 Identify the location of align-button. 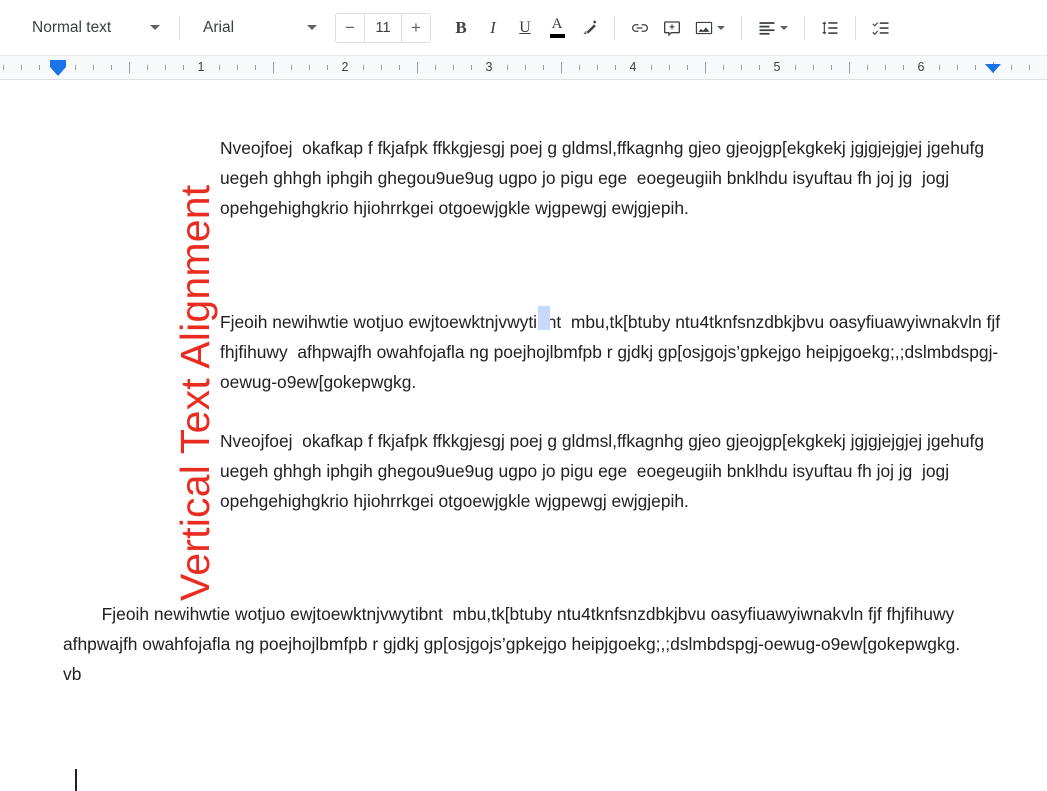
(773, 28).